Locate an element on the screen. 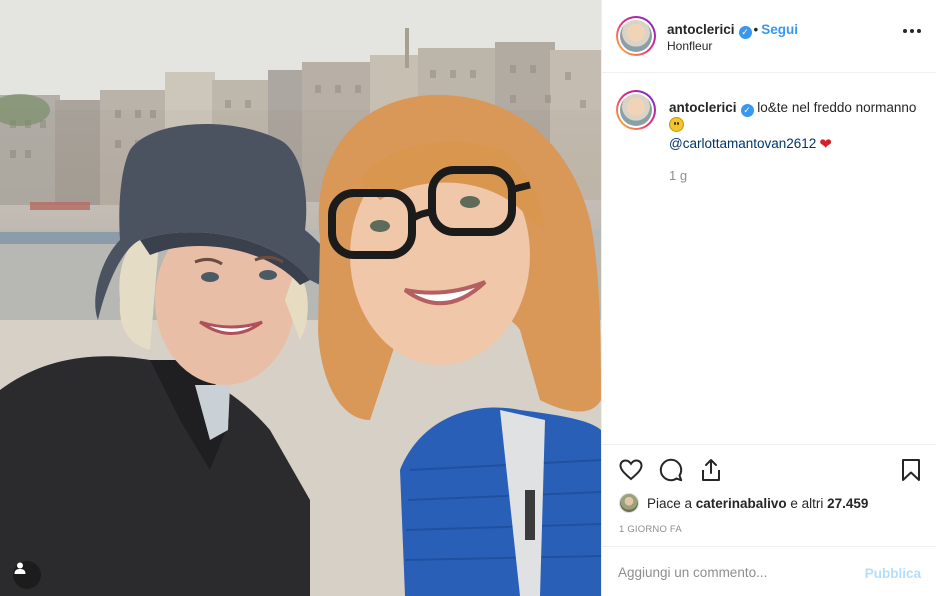  comment-input is located at coordinates (728, 572).